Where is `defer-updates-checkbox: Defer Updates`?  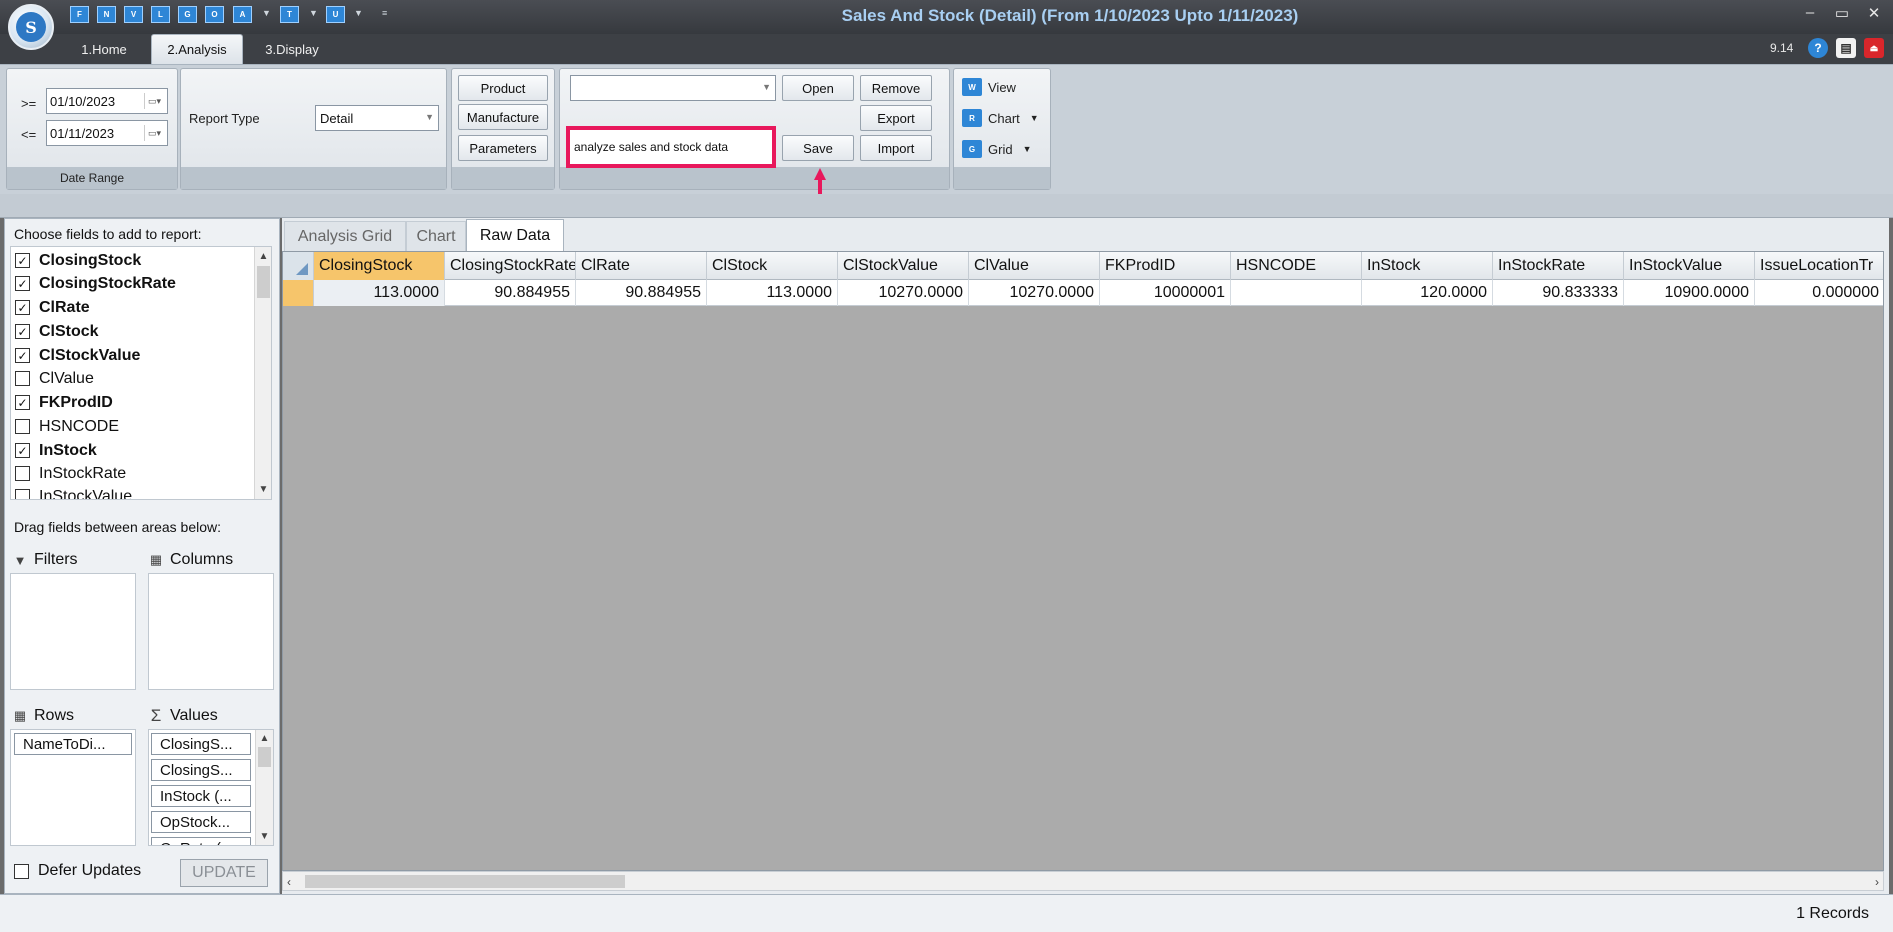 defer-updates-checkbox: Defer Updates is located at coordinates (77, 871).